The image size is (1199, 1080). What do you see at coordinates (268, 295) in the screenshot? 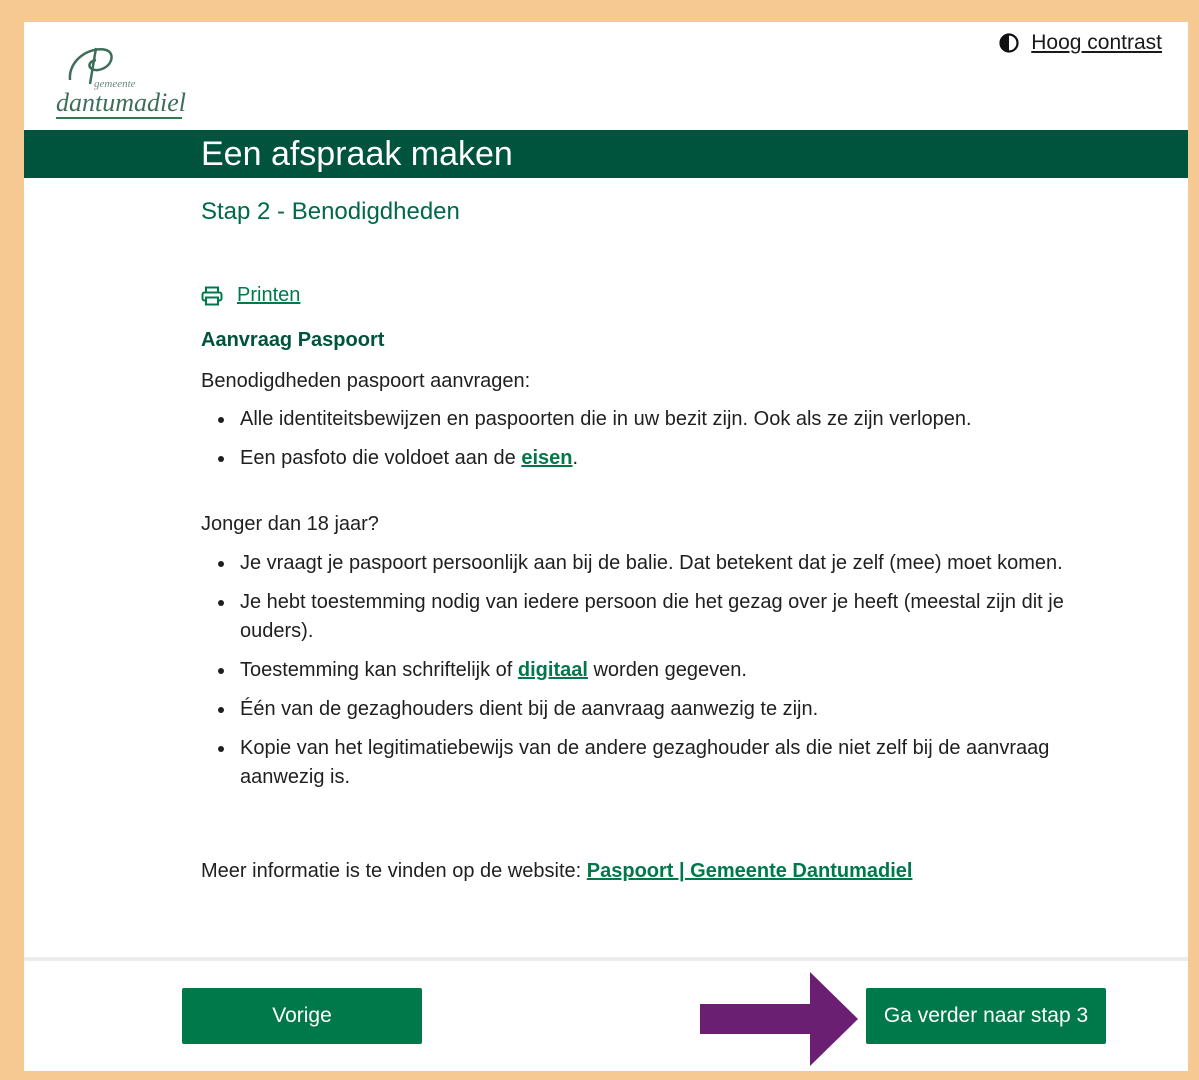
I see `print-link: Printen` at bounding box center [268, 295].